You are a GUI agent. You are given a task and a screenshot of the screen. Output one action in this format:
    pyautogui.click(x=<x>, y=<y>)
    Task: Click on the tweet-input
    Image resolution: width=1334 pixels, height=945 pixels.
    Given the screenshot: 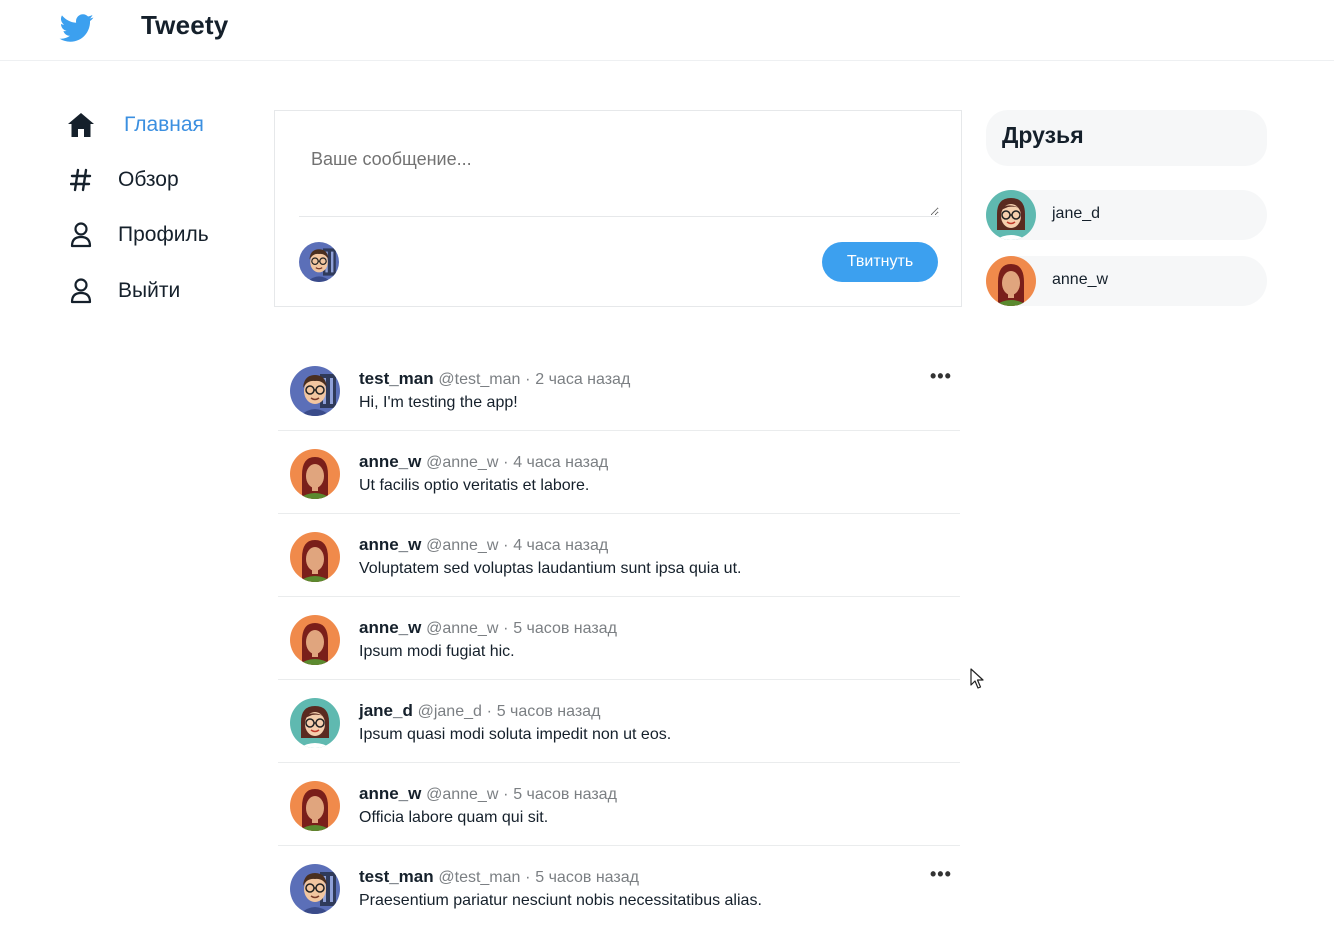 What is the action you would take?
    pyautogui.click(x=619, y=176)
    